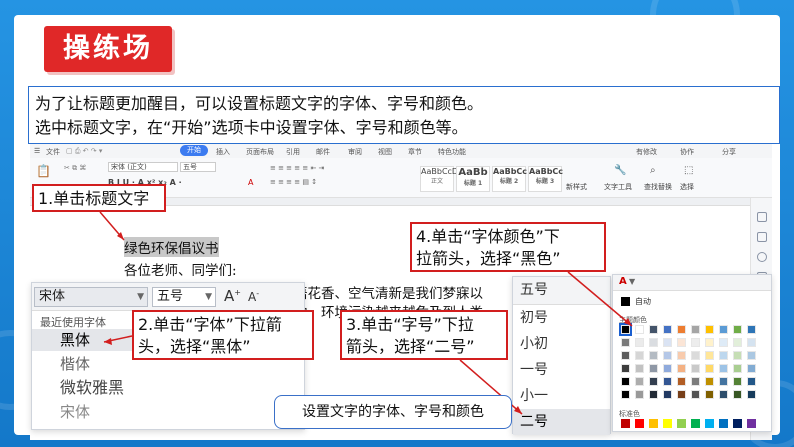  I want to click on slide-caption: 设置文字的字体、字号和颜色, so click(393, 412).